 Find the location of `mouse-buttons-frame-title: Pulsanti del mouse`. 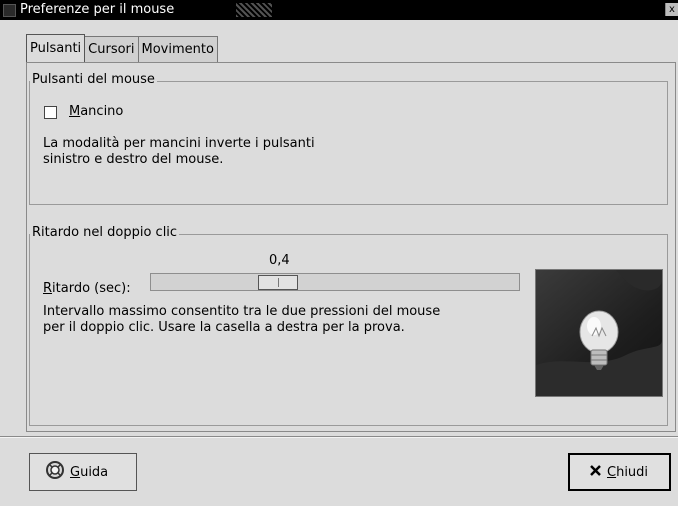

mouse-buttons-frame-title: Pulsanti del mouse is located at coordinates (93, 80).